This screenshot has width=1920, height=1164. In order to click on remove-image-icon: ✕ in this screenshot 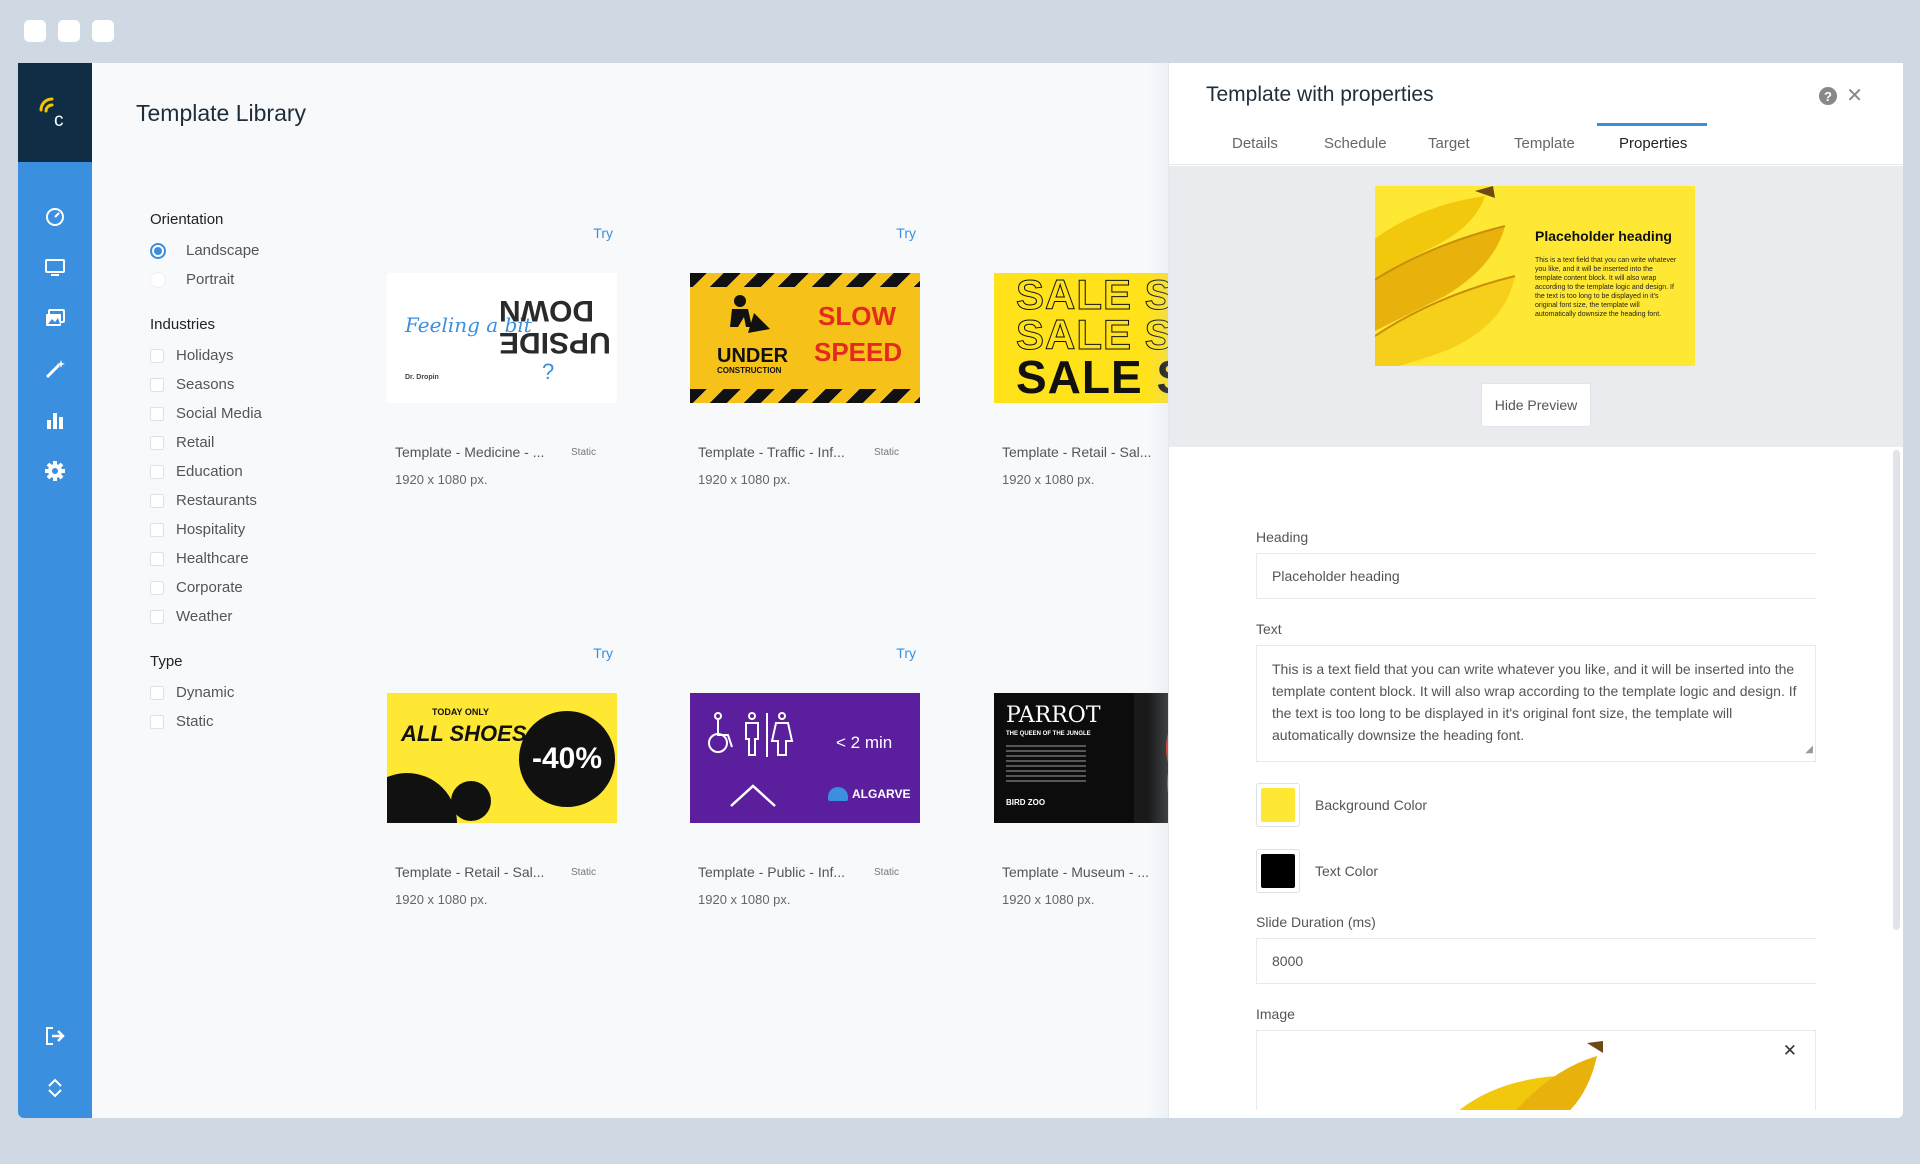, I will do `click(1790, 1051)`.